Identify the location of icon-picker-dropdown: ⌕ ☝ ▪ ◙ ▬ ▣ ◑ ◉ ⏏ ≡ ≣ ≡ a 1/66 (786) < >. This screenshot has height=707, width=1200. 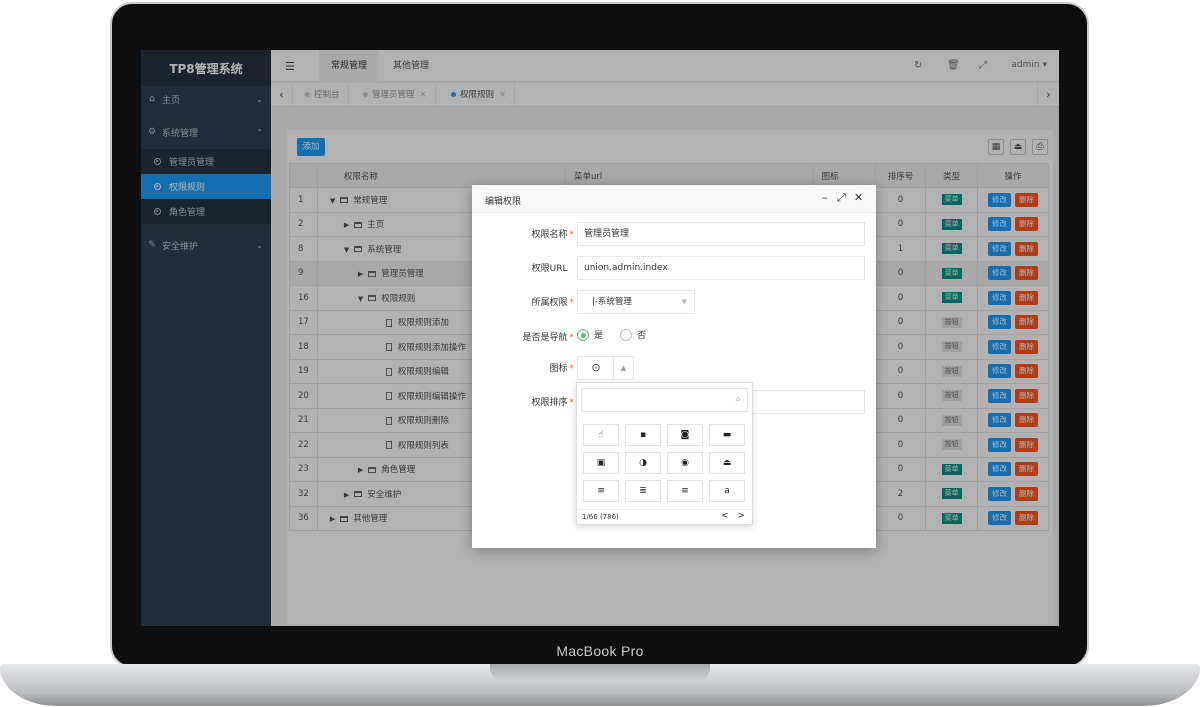
(665, 453).